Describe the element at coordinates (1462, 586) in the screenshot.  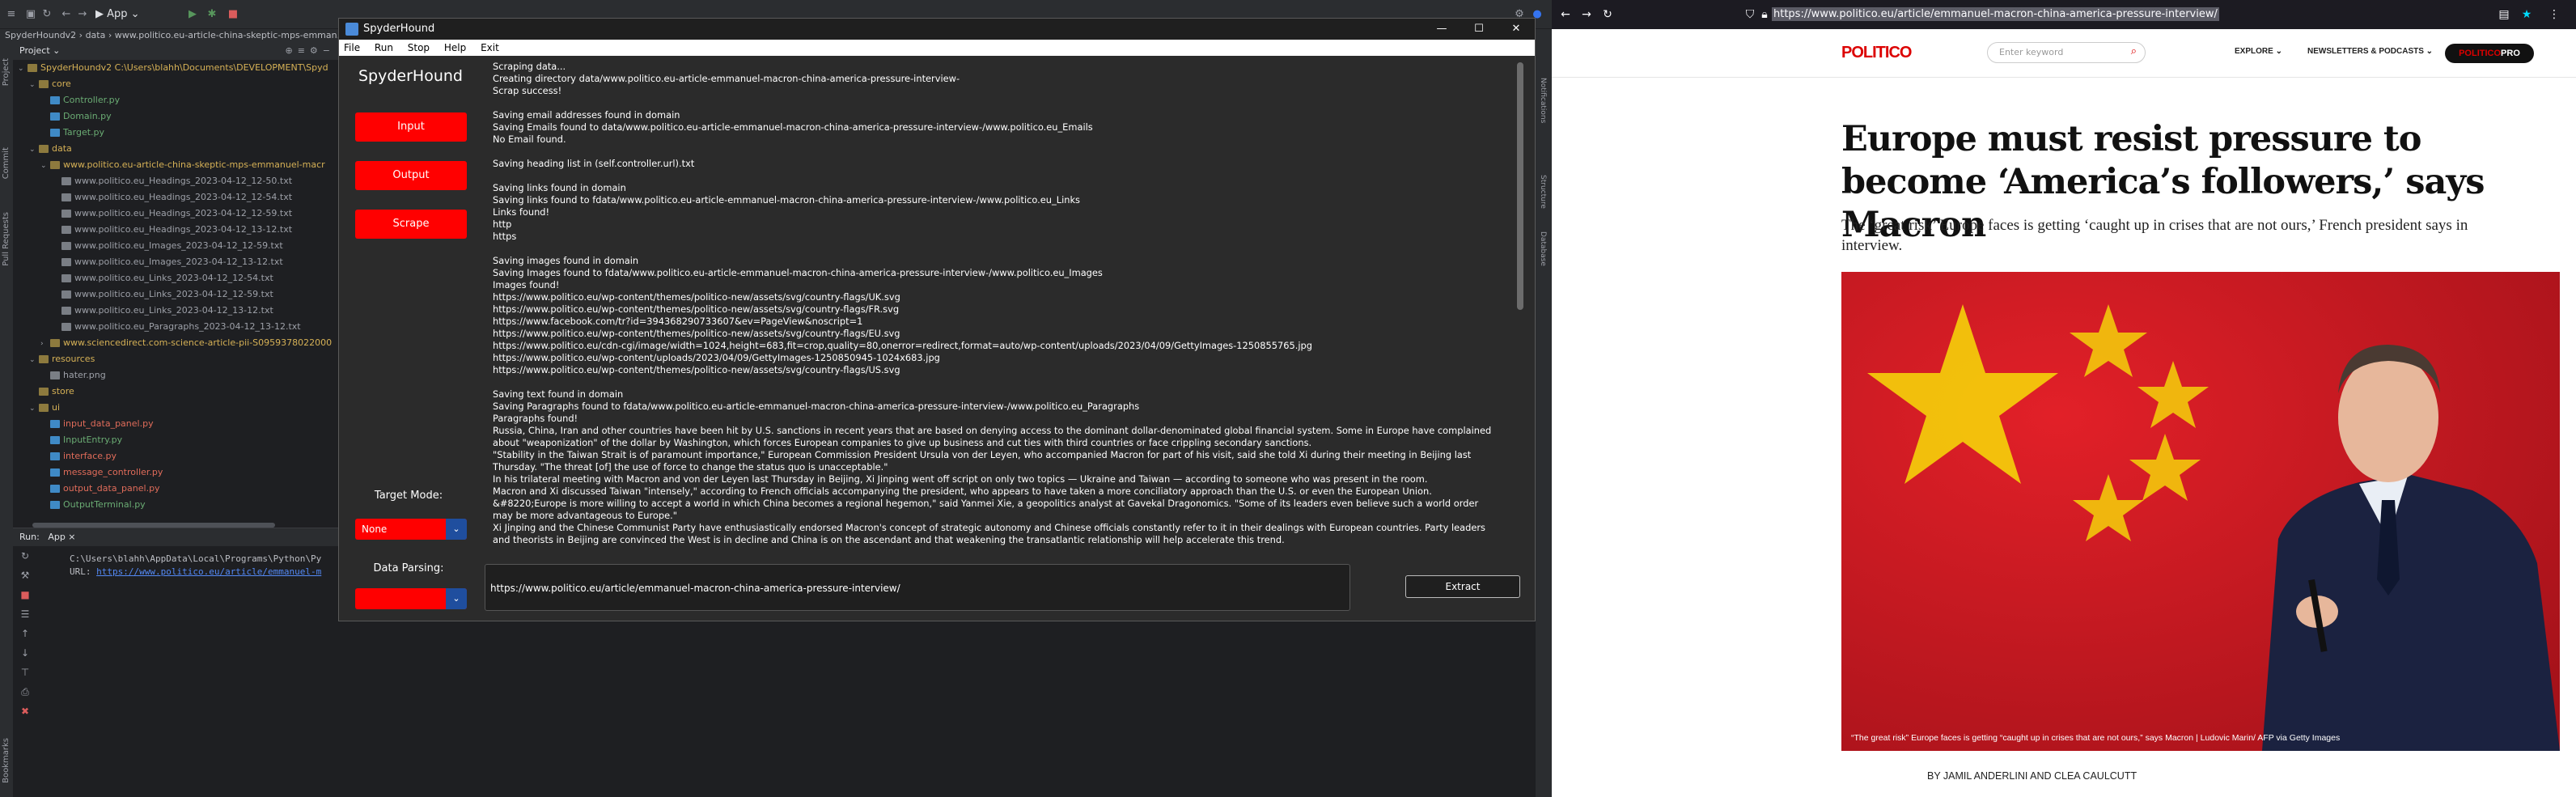
I see `extract-button: Extract` at that location.